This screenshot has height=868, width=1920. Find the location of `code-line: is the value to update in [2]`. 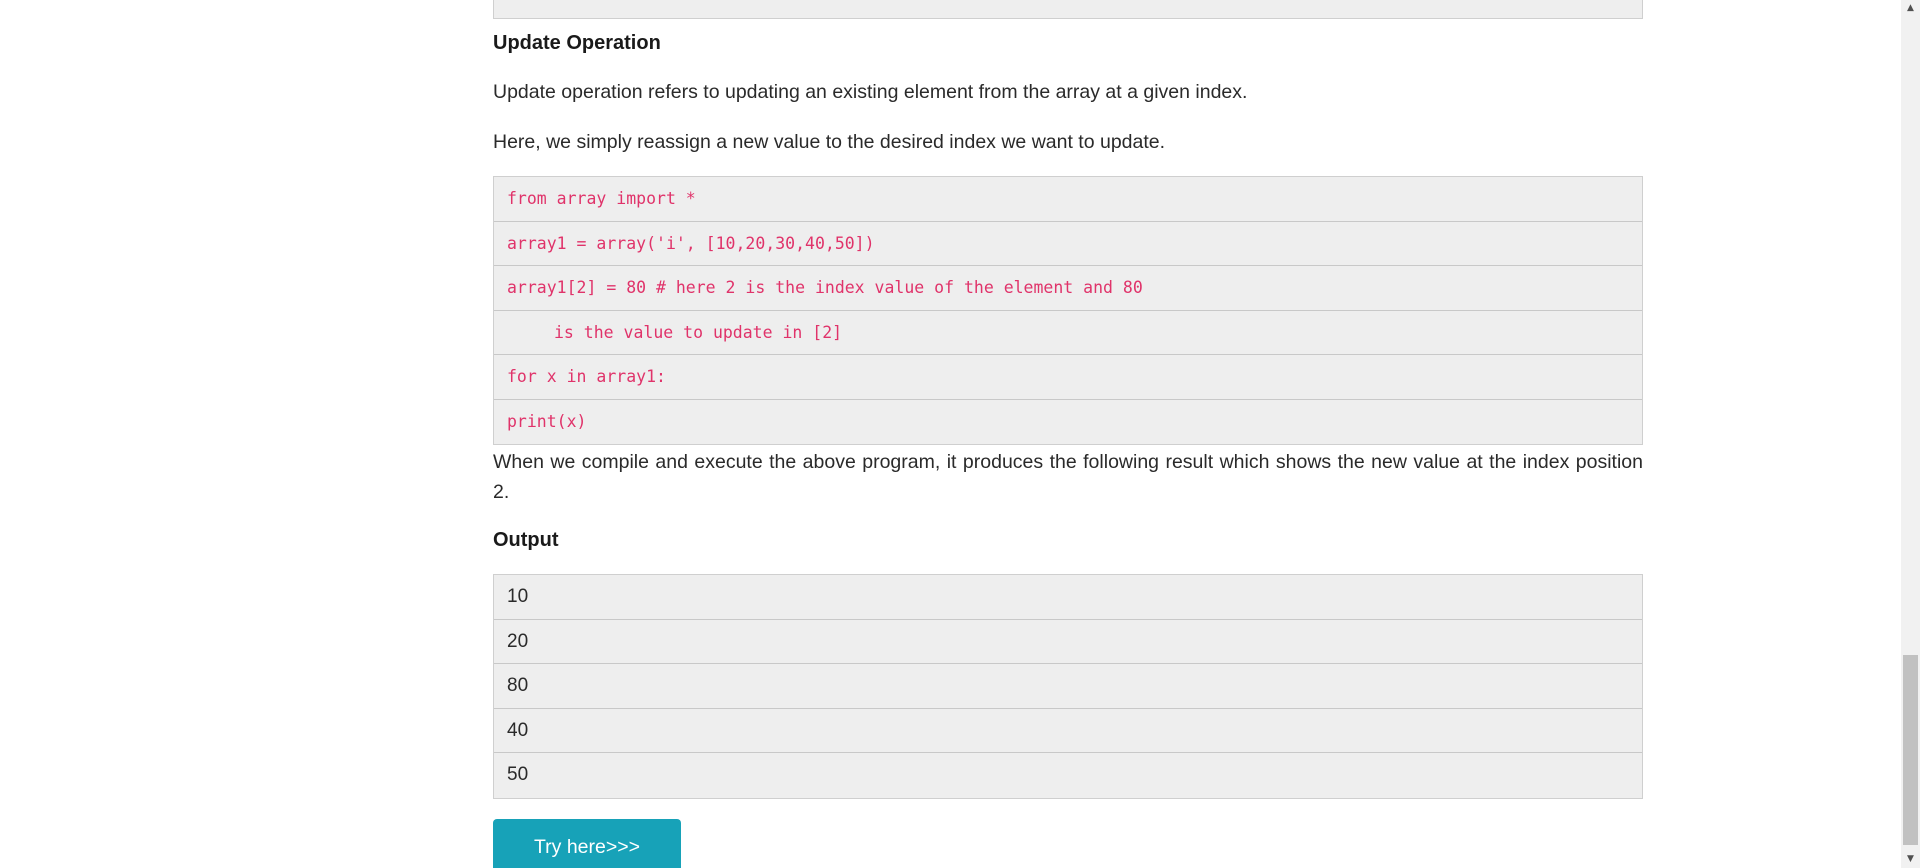

code-line: is the value to update in [2] is located at coordinates (1068, 333).